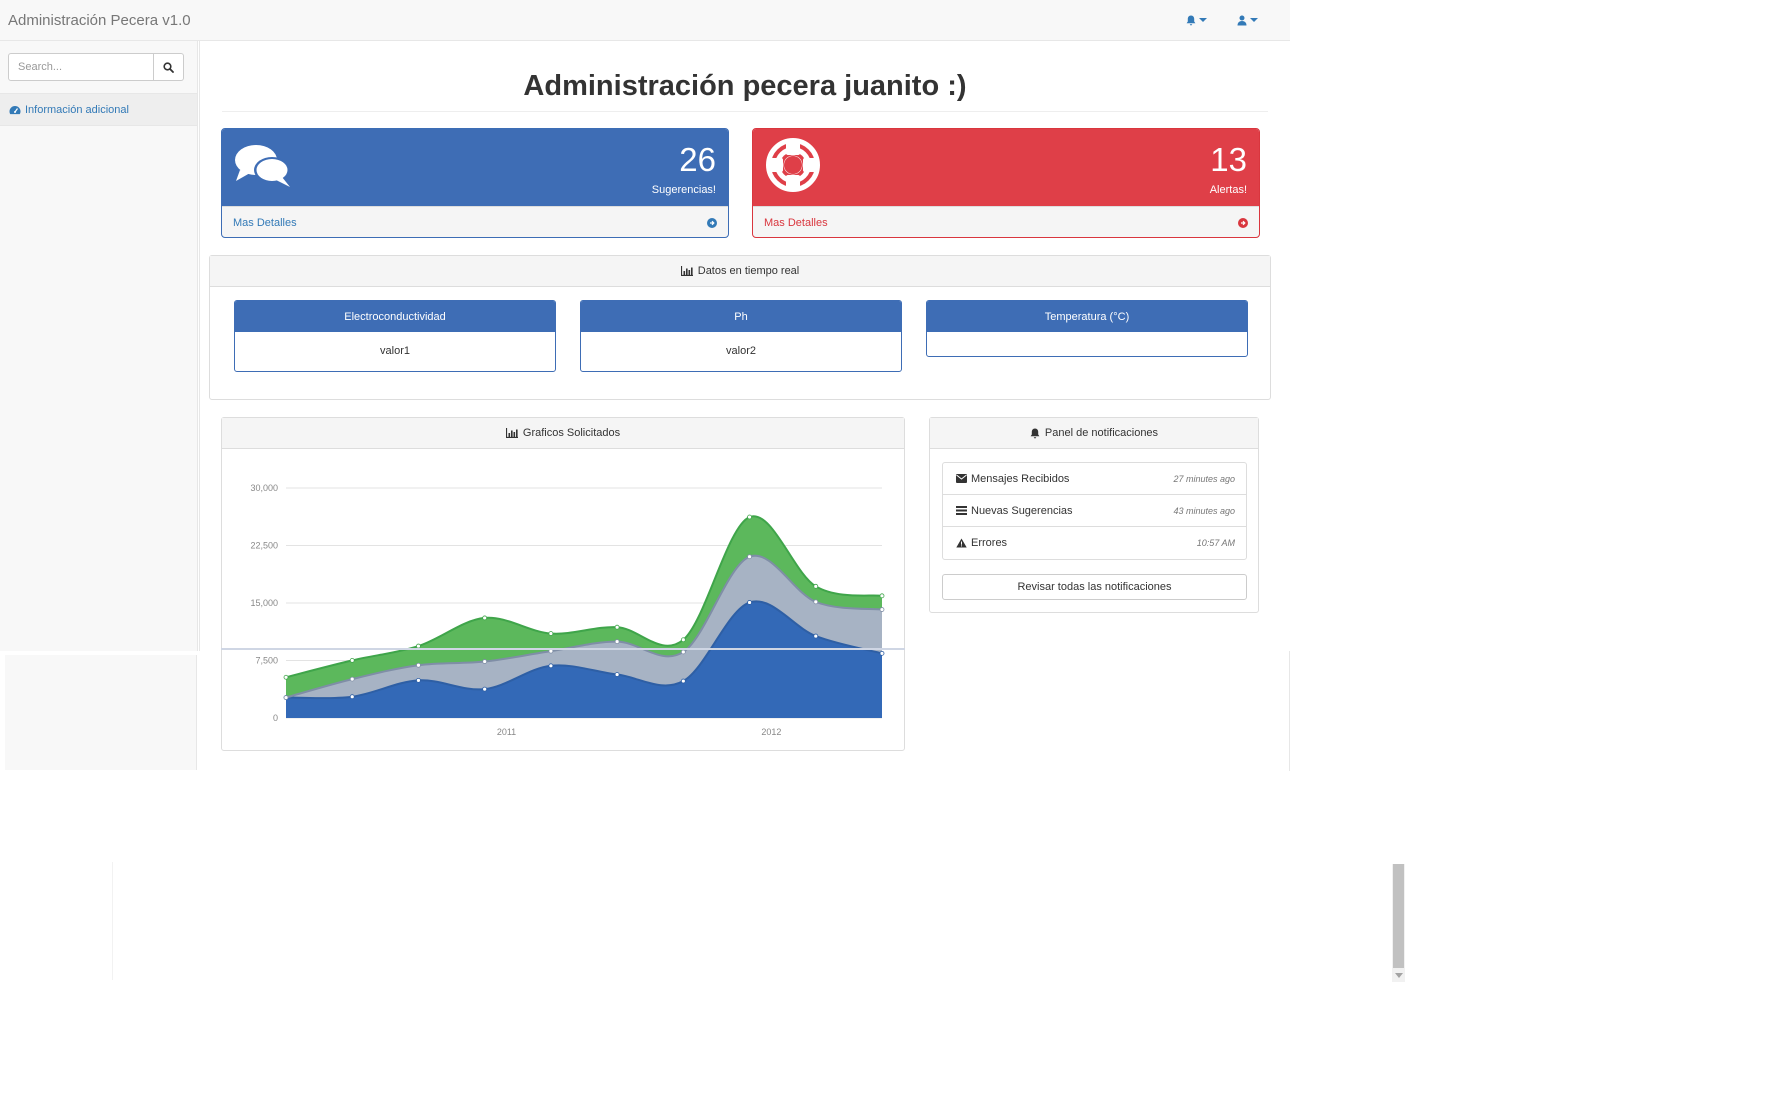 The height and width of the screenshot is (1106, 1792). Describe the element at coordinates (741, 336) in the screenshot. I see `sensor-card-ph: Ph valor2` at that location.